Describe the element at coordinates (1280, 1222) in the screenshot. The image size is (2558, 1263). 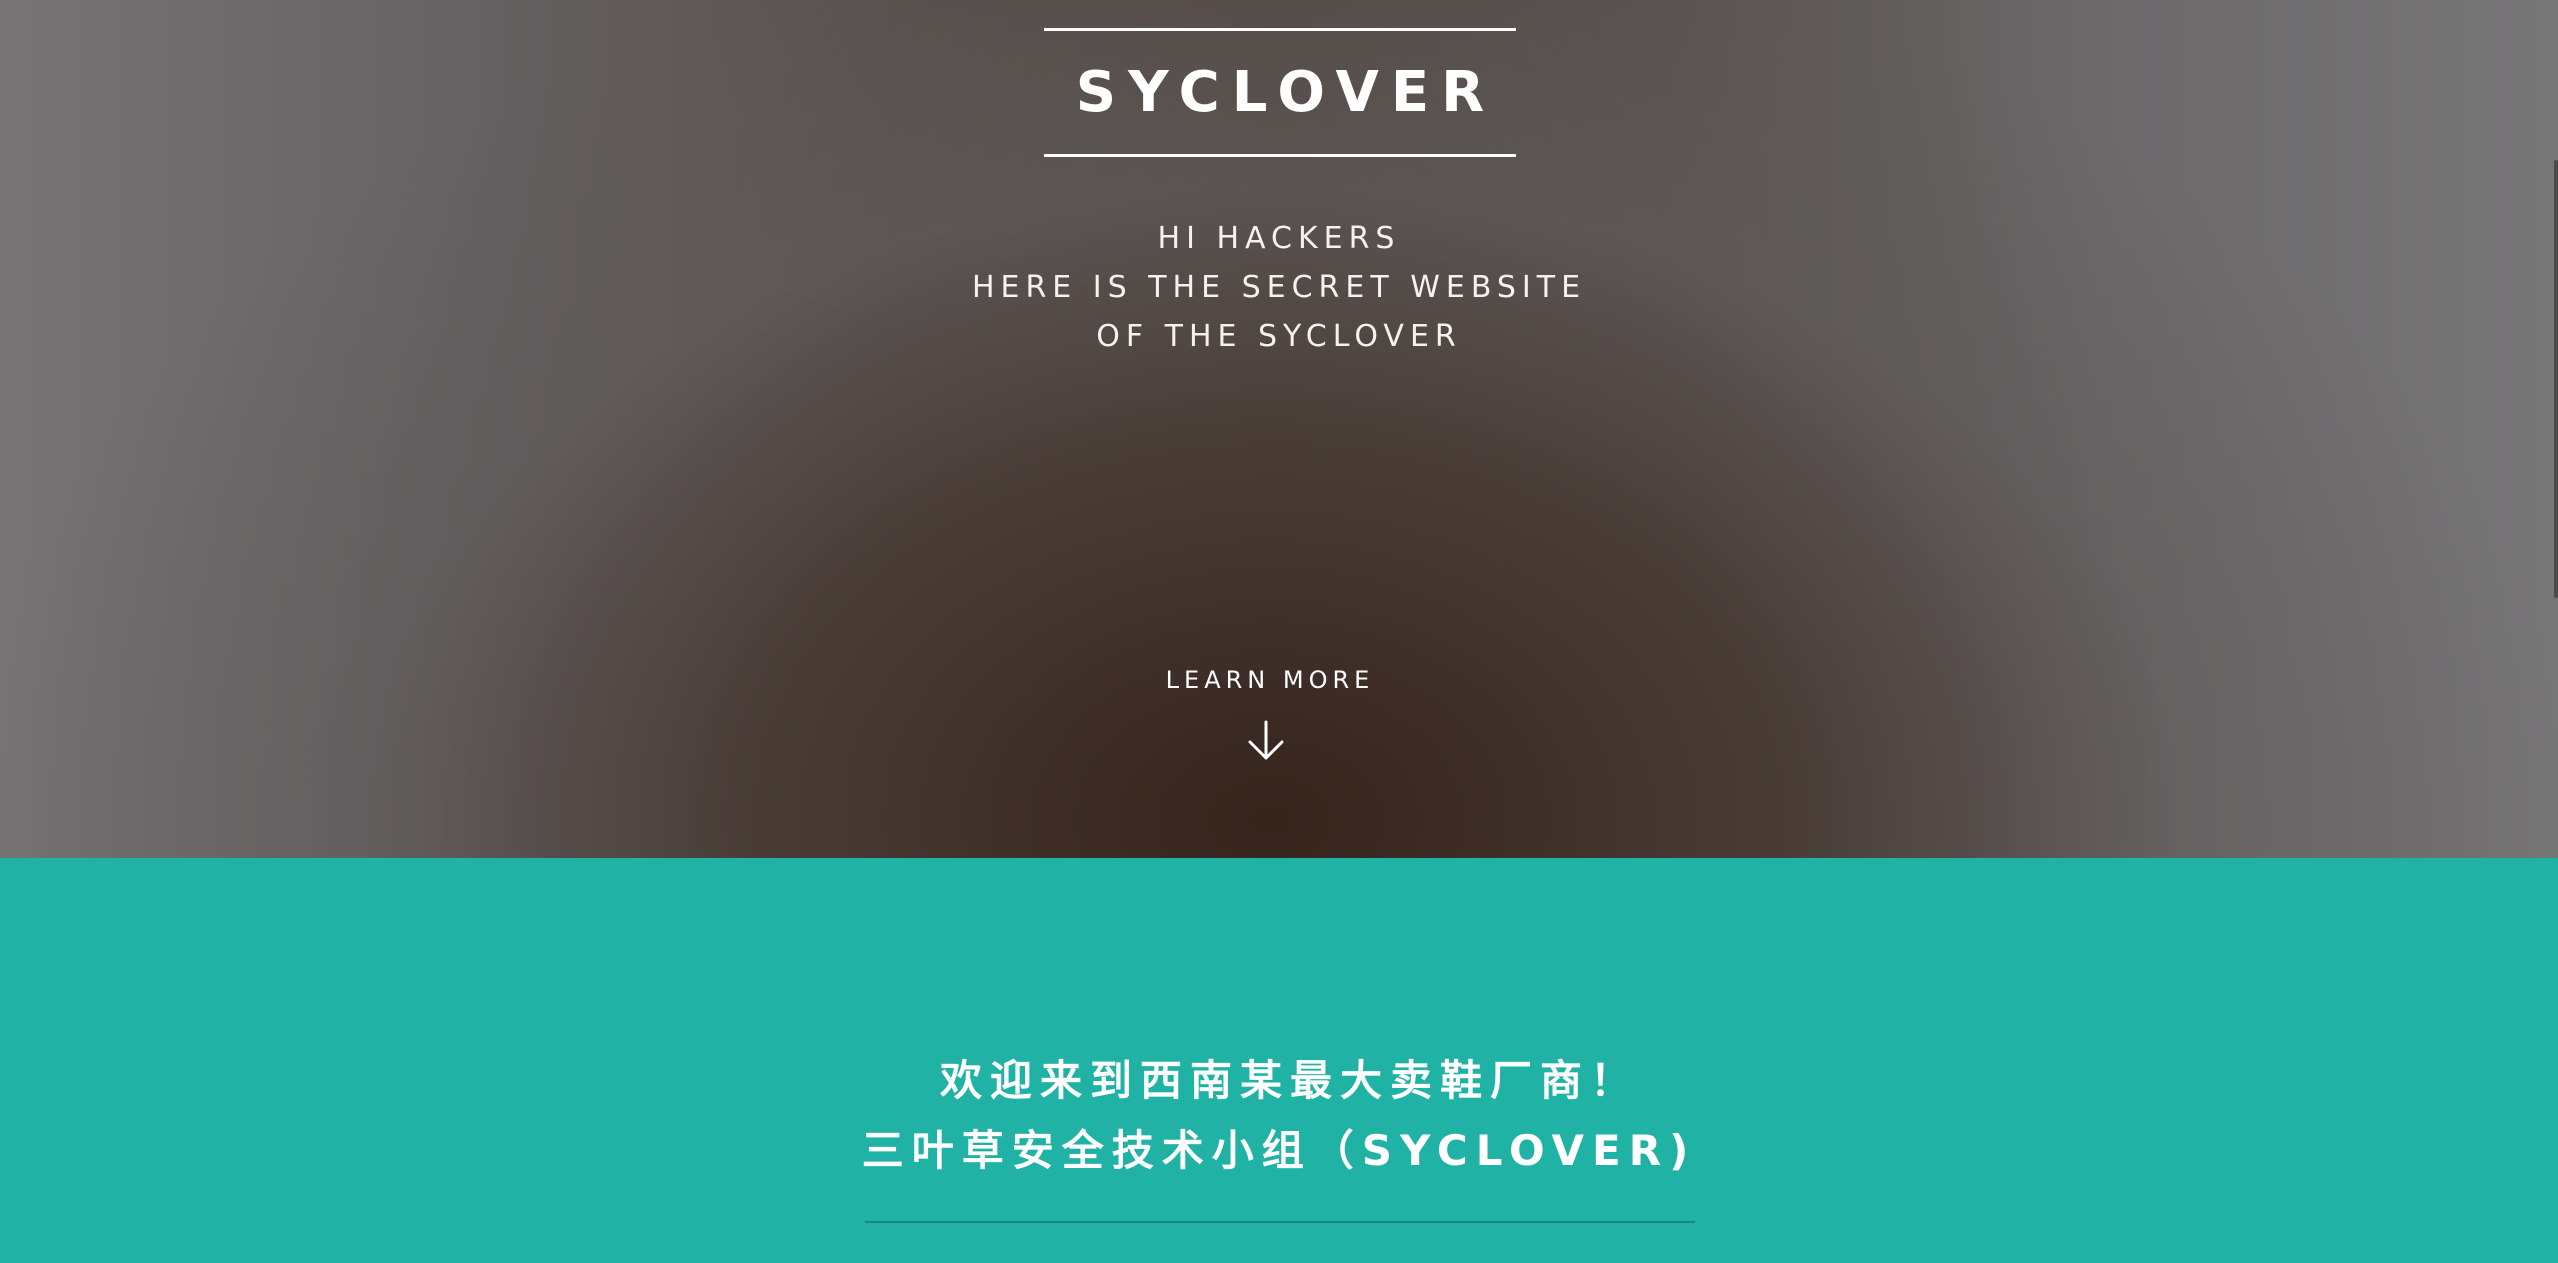
I see `intro-divider` at that location.